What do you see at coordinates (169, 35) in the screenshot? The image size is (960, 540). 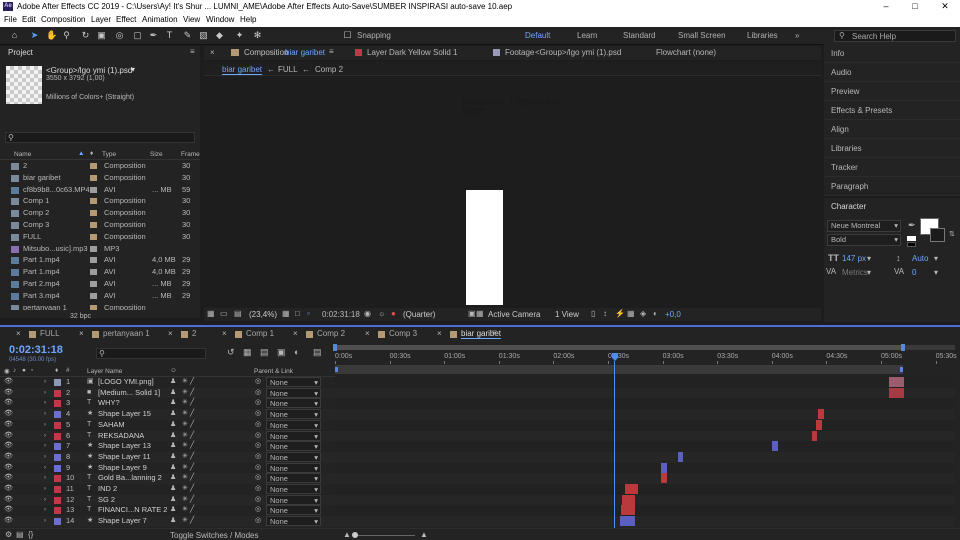 I see `type-tool-icon: T` at bounding box center [169, 35].